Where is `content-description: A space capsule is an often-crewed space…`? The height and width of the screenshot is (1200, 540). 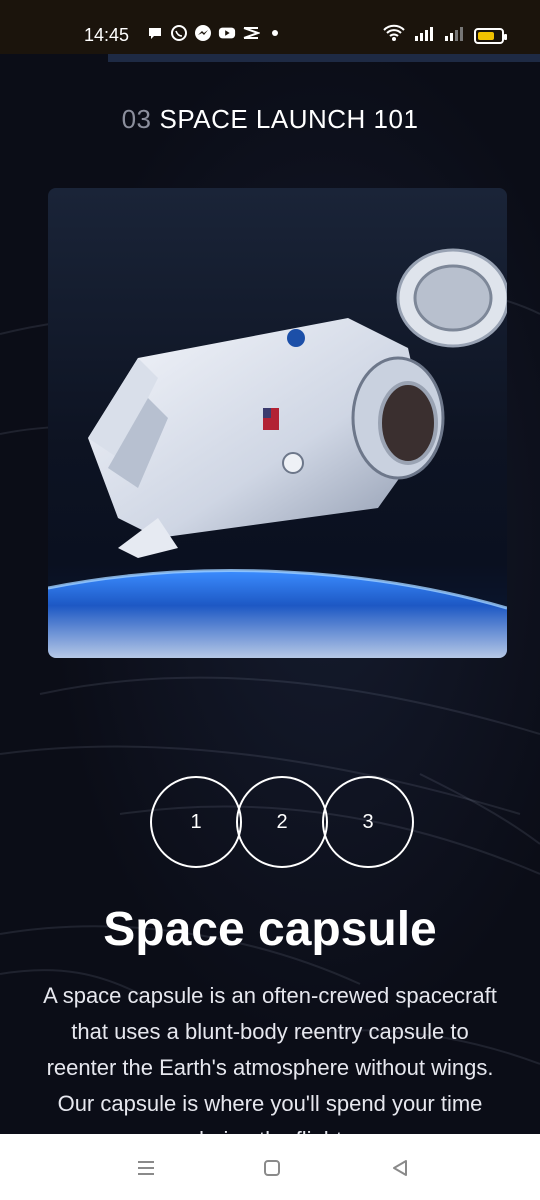 content-description: A space capsule is an often-crewed space… is located at coordinates (270, 1058).